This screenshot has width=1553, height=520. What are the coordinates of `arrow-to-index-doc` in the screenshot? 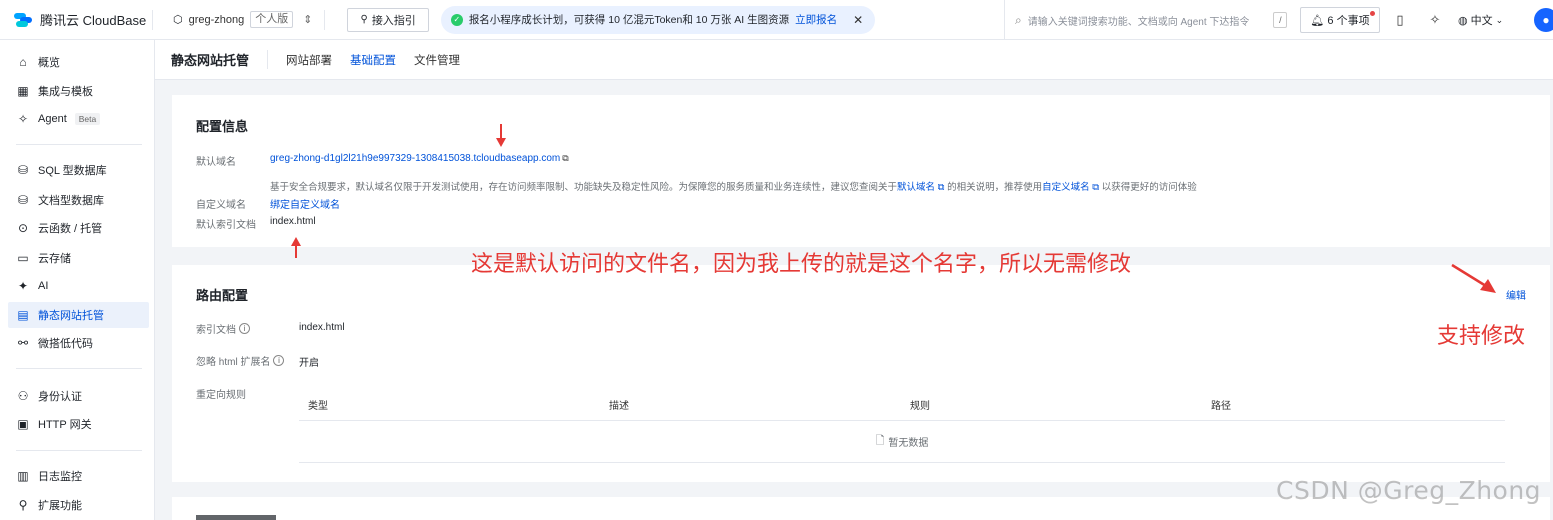 It's located at (296, 247).